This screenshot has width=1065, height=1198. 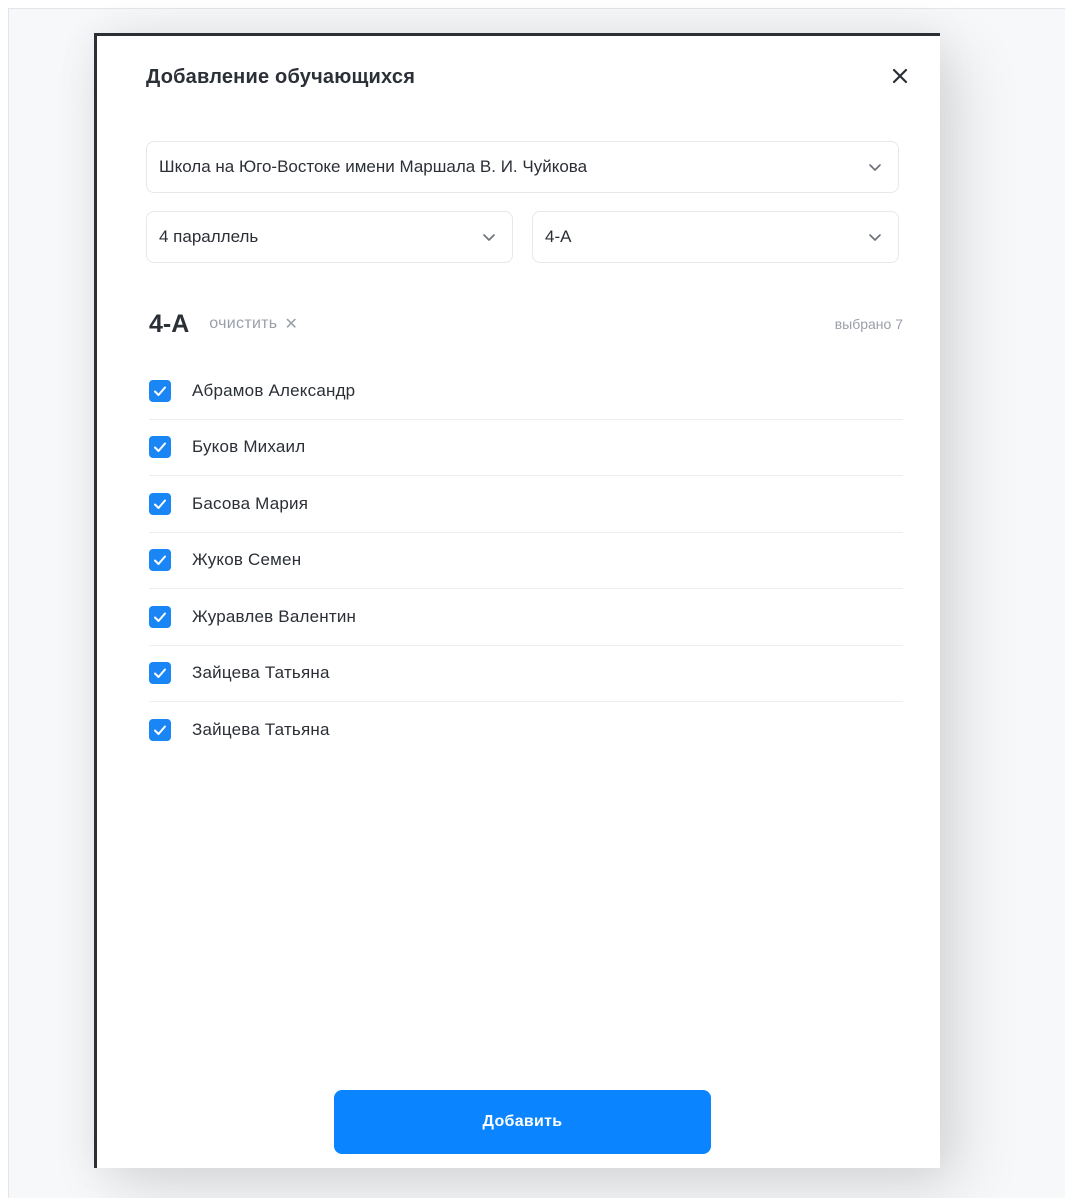 I want to click on close-icon, so click(x=900, y=76).